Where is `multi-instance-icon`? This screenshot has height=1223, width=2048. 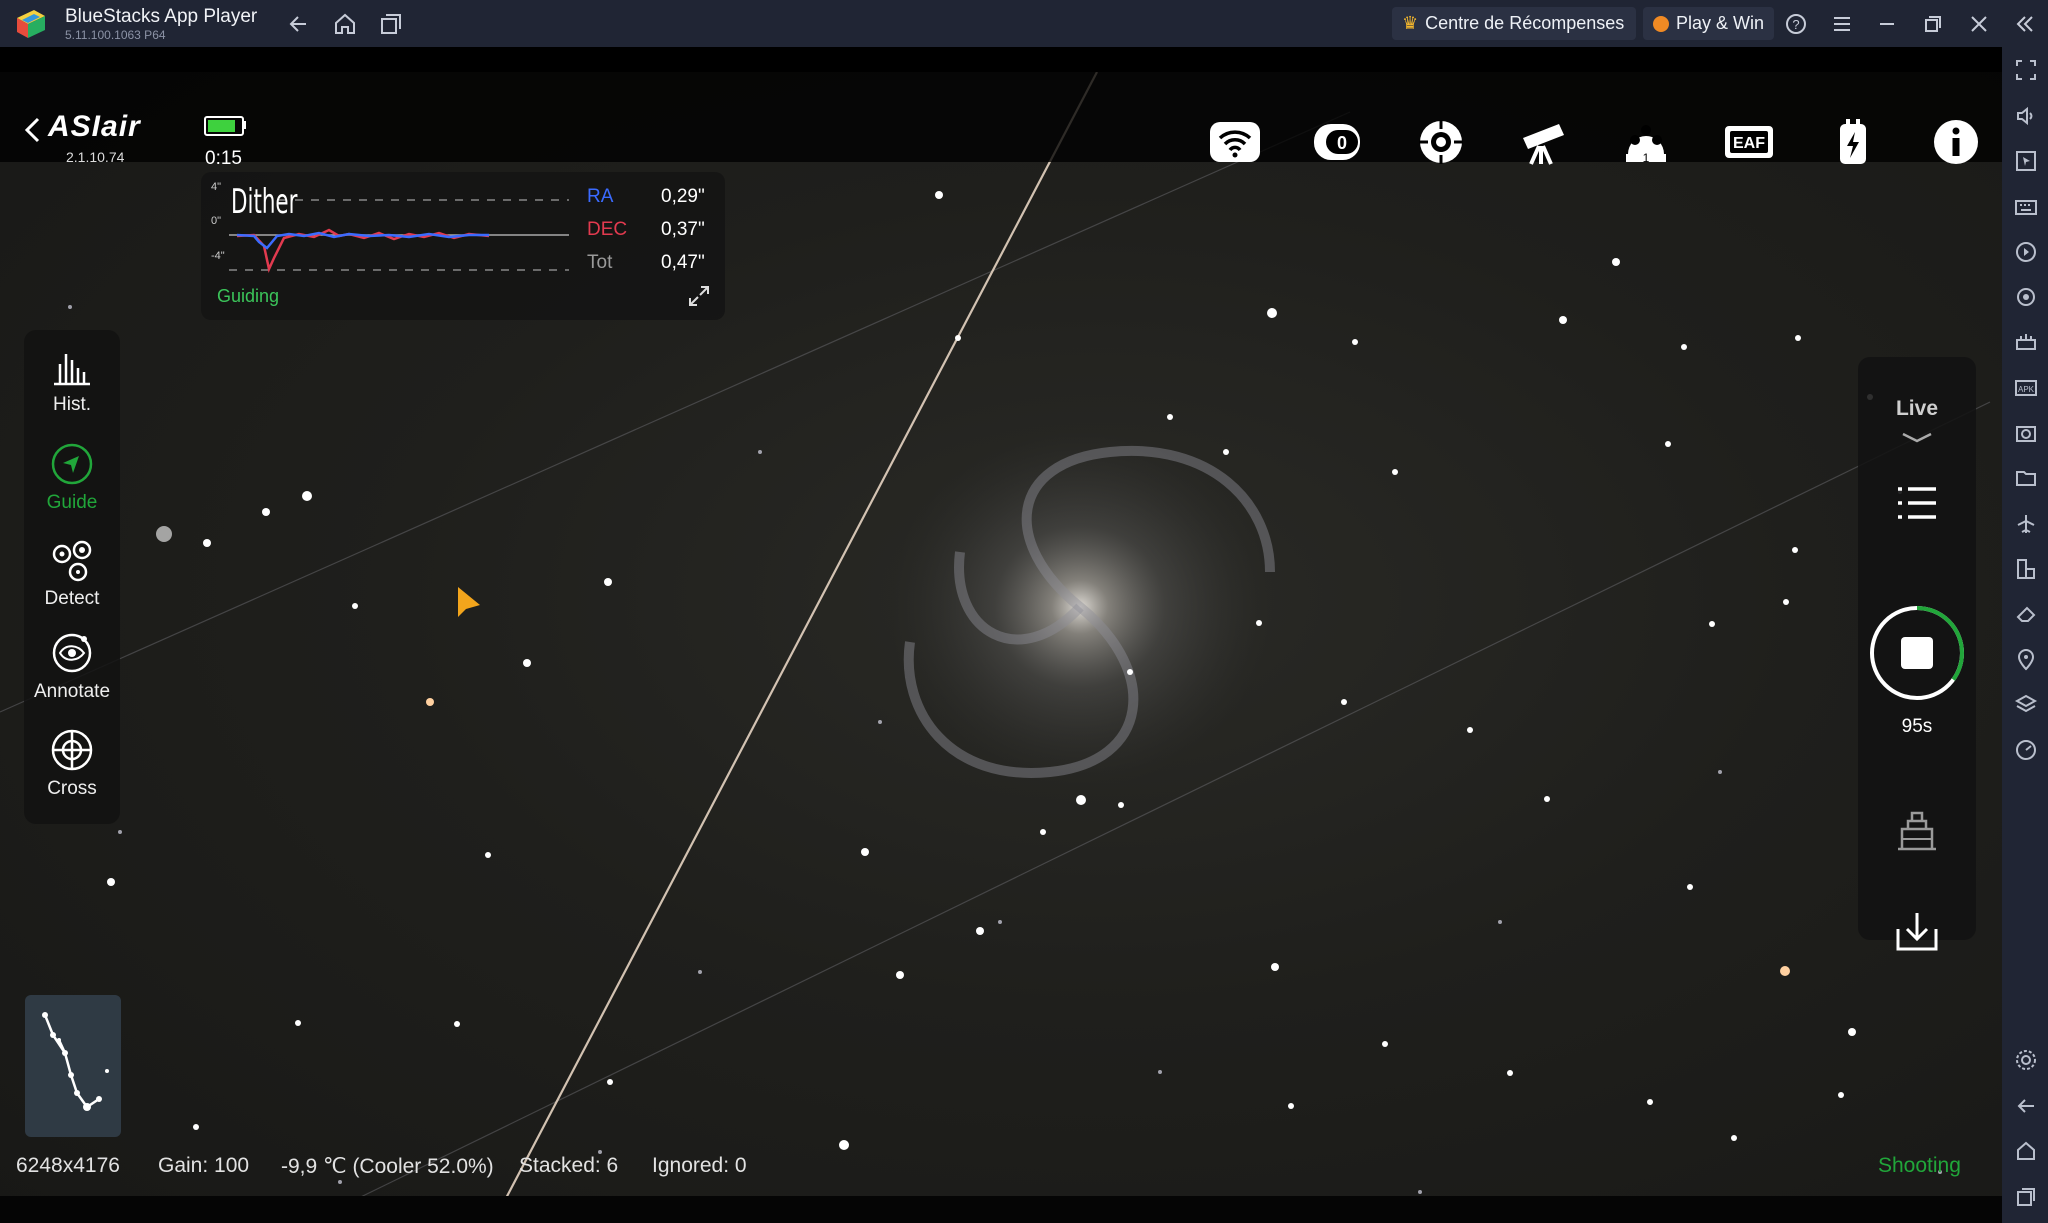
multi-instance-icon is located at coordinates (391, 24).